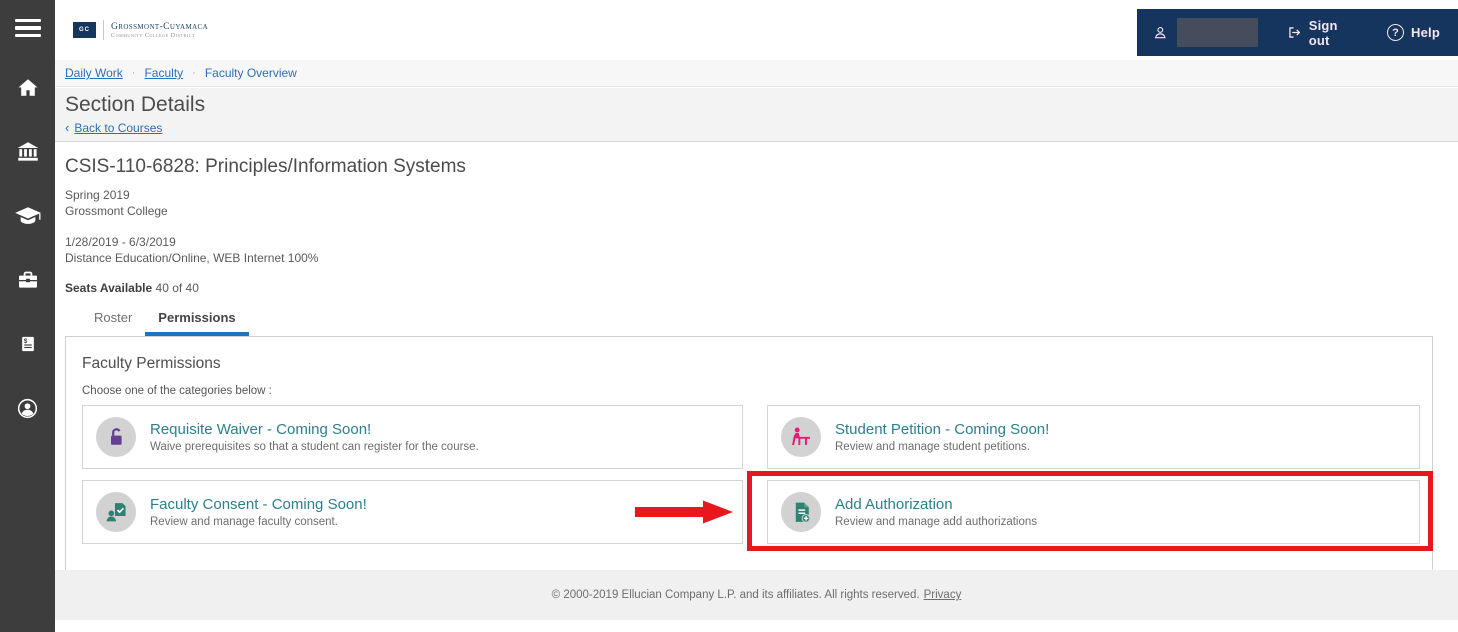  I want to click on graduation-cap-icon, so click(27, 215).